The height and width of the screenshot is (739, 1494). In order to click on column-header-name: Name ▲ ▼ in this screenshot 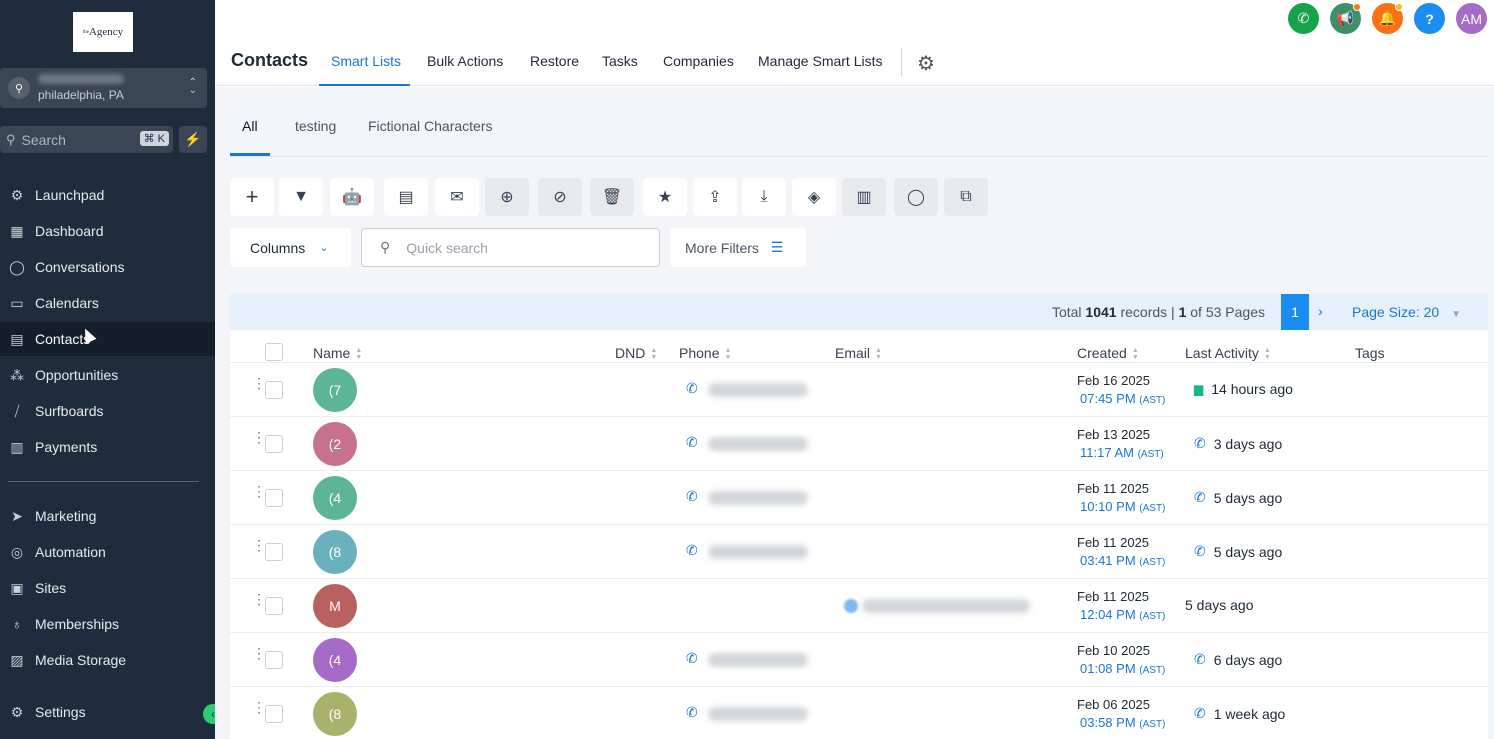, I will do `click(337, 353)`.